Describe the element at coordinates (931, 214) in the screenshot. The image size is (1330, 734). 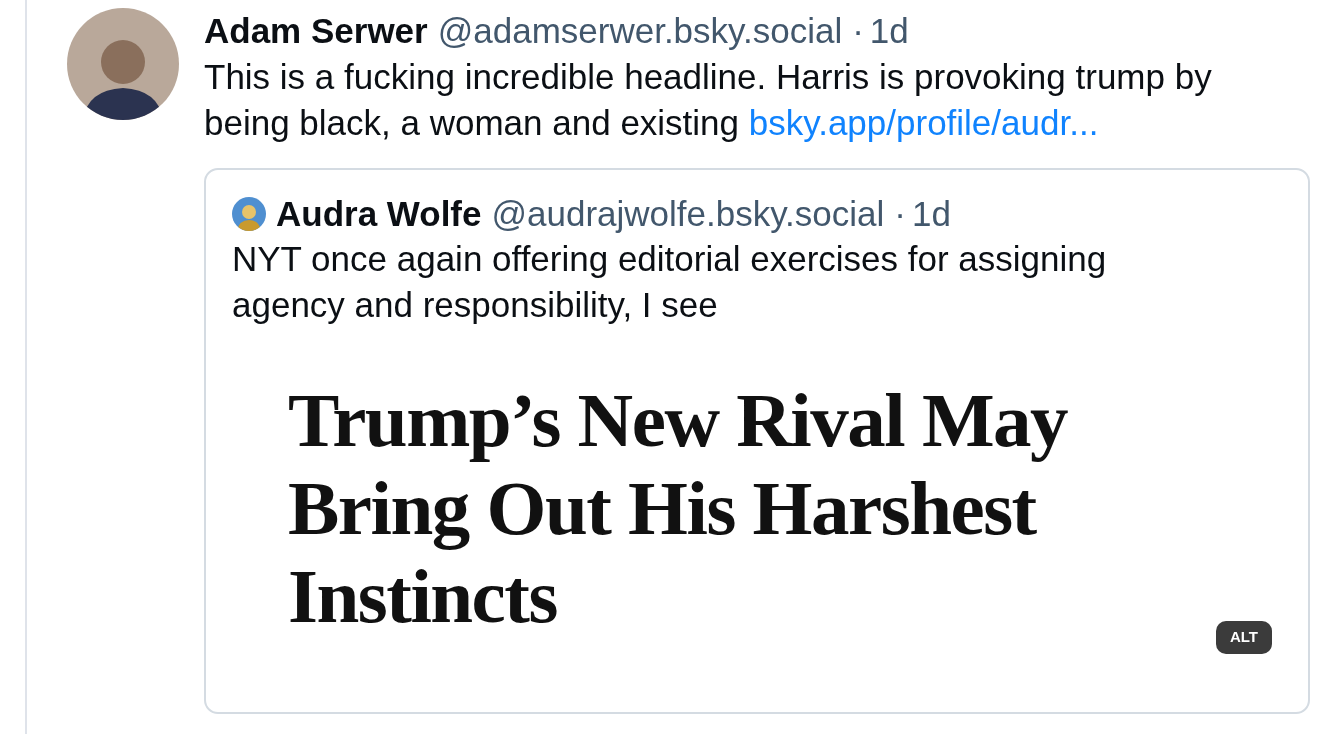
I see `quote-time: 1d` at that location.